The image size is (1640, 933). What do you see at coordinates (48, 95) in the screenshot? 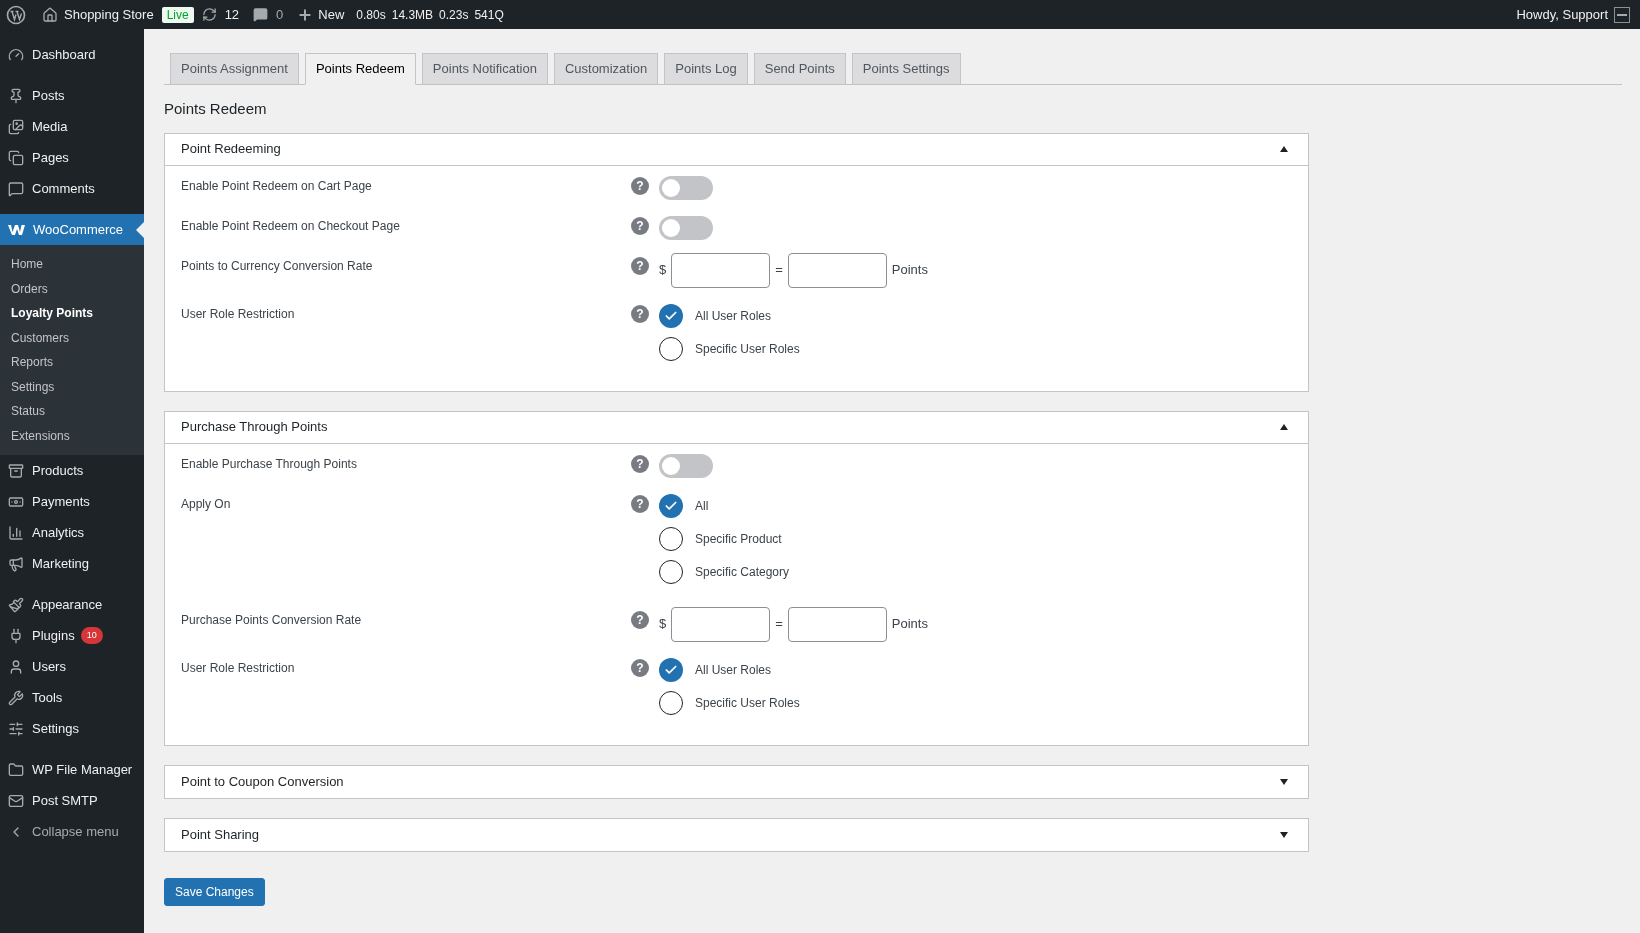
I see `sidebar-label: Posts` at bounding box center [48, 95].